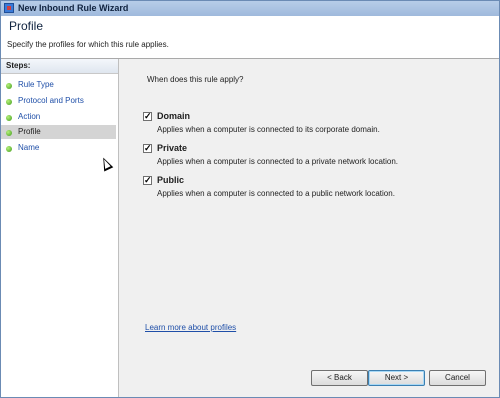  What do you see at coordinates (147, 148) in the screenshot?
I see `private-checkbox: ✓` at bounding box center [147, 148].